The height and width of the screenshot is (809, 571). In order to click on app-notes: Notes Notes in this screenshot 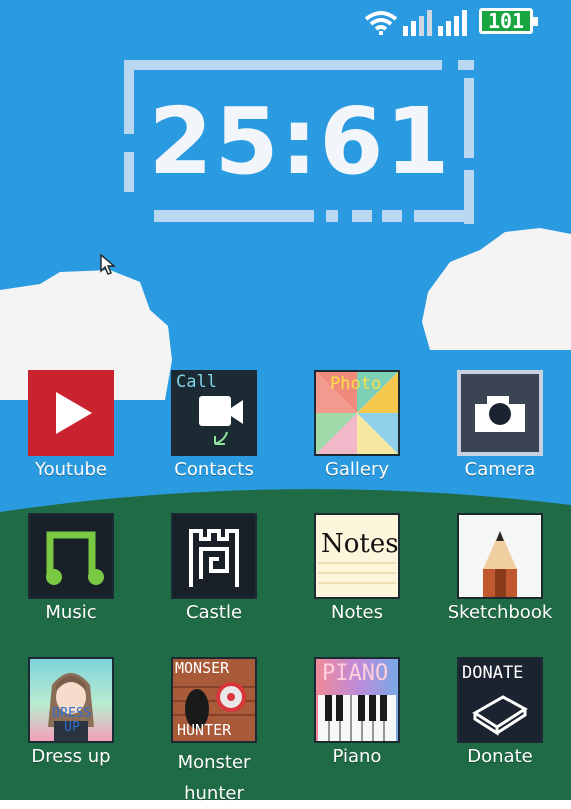, I will do `click(357, 568)`.